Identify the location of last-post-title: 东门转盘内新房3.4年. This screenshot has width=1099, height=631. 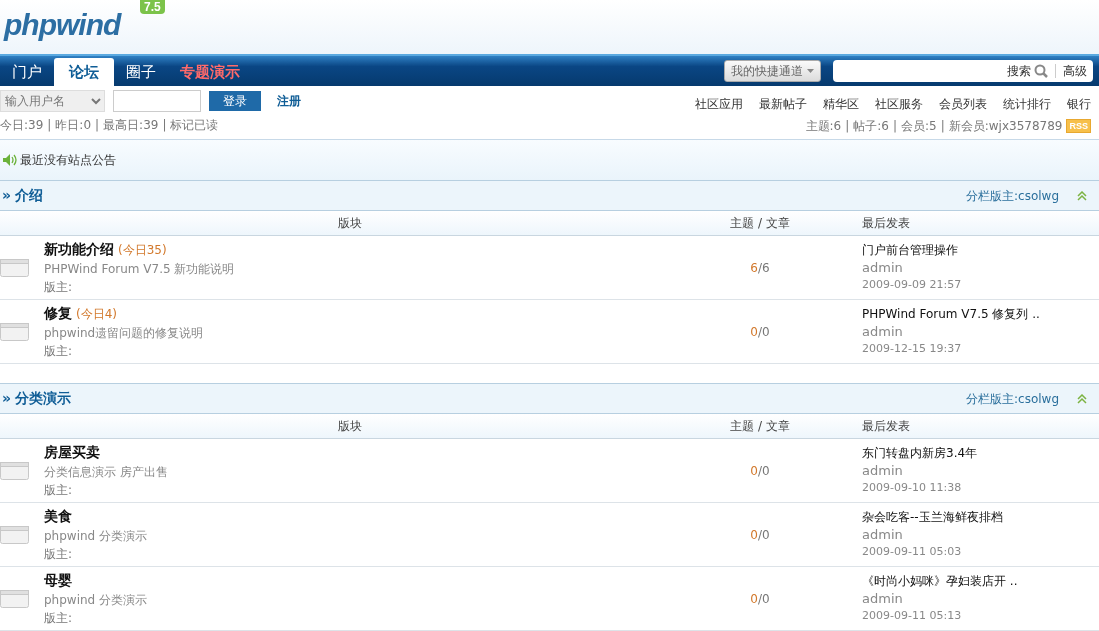
(980, 453).